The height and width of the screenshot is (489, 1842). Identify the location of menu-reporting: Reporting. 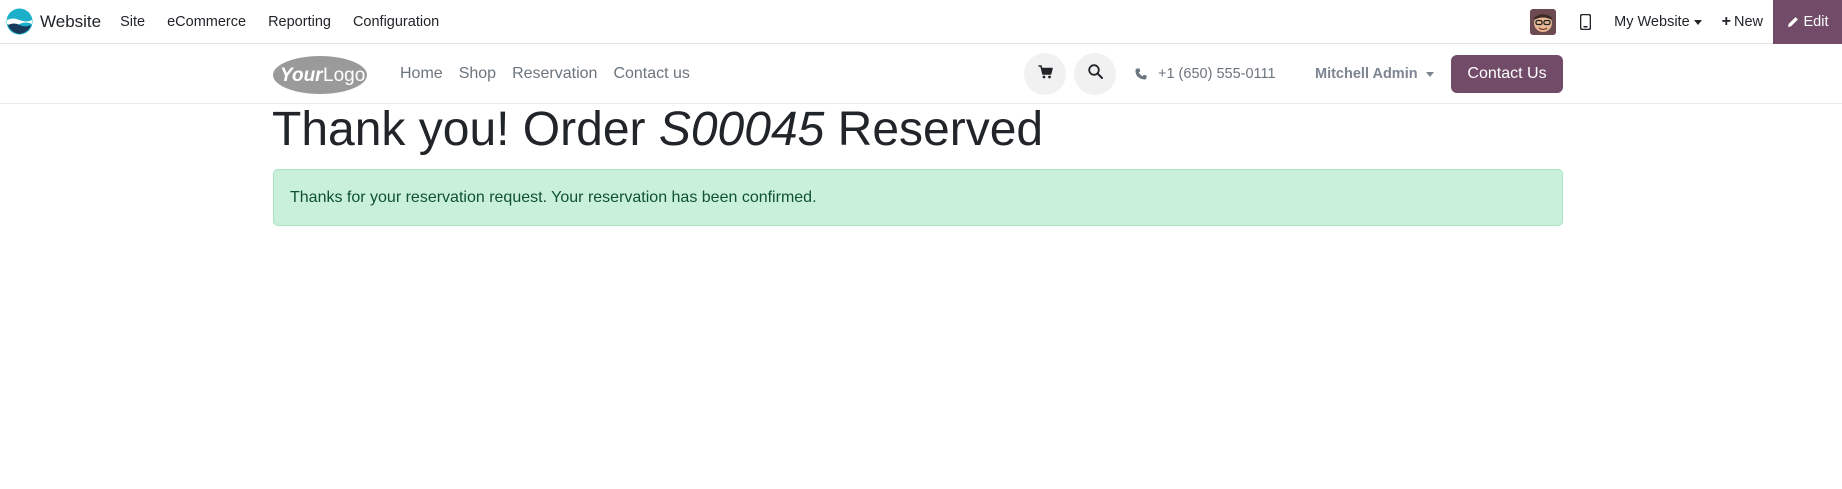
(299, 22).